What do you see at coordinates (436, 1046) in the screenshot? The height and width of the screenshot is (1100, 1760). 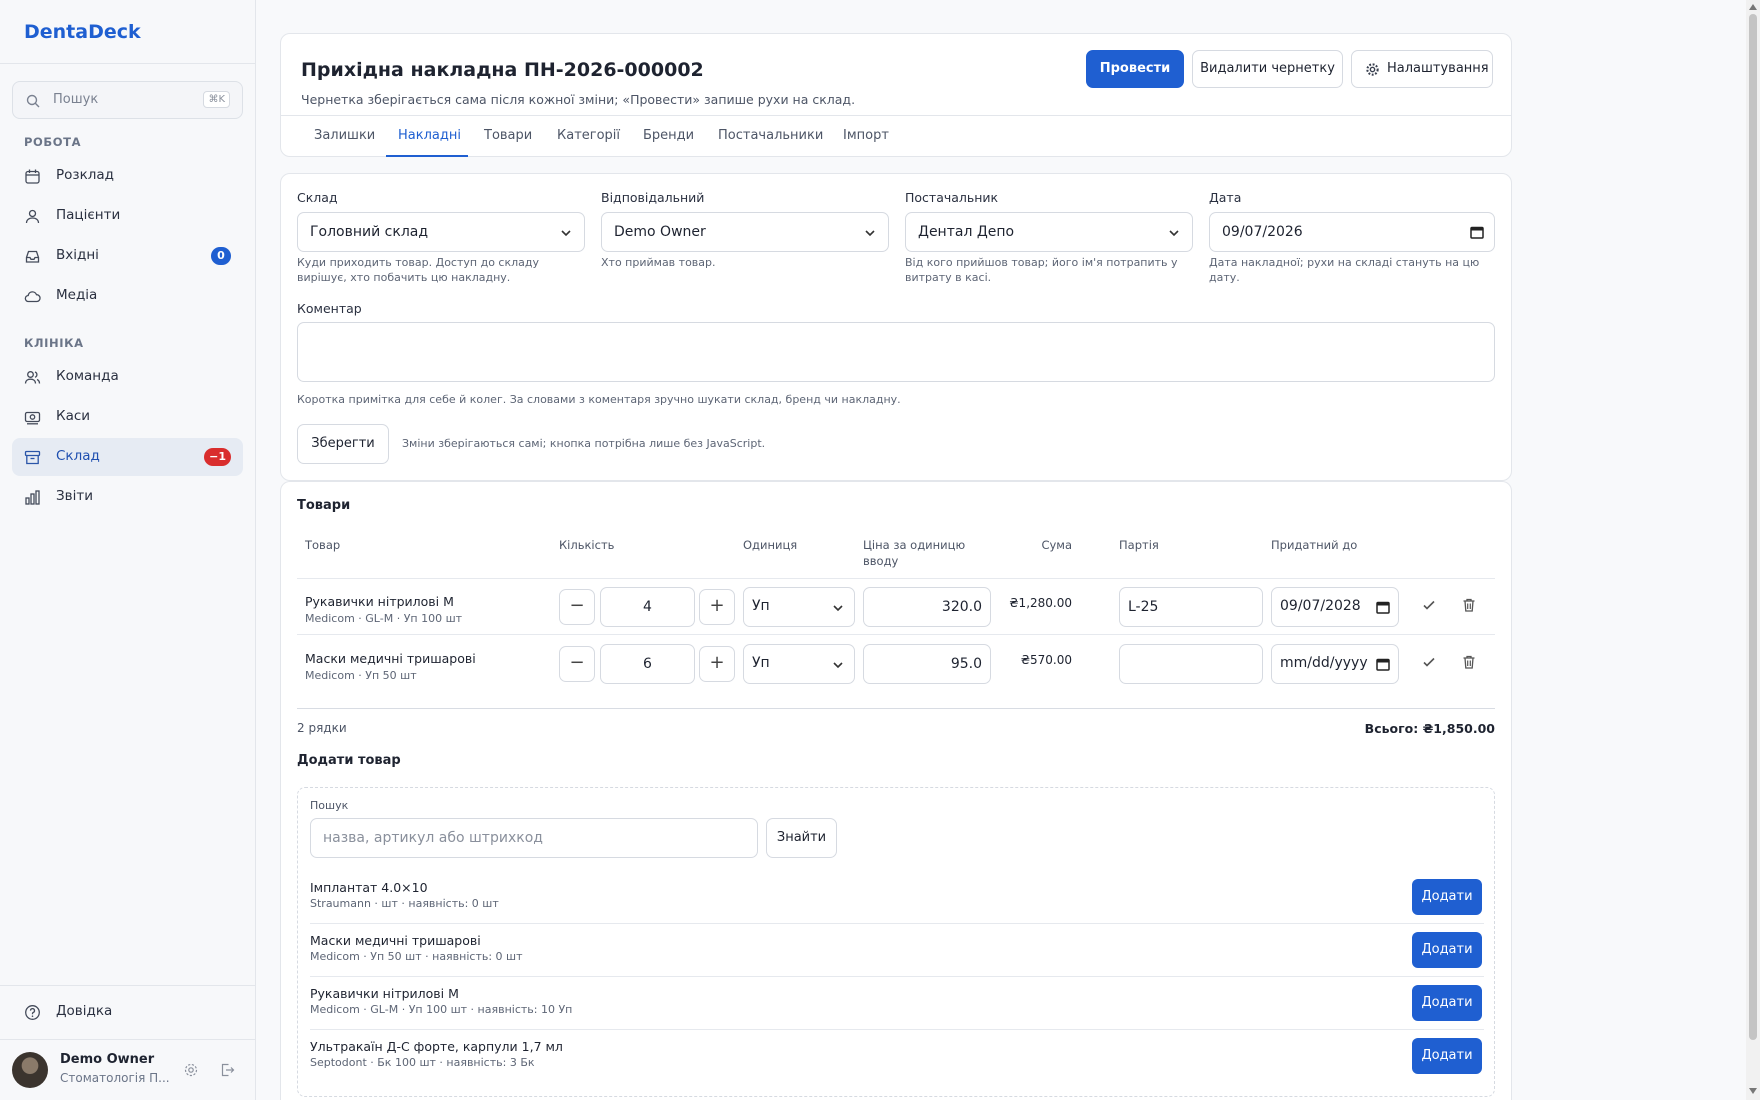 I see `result-name: Ультракаїн Д-С форте, карпули 1,7 мл` at bounding box center [436, 1046].